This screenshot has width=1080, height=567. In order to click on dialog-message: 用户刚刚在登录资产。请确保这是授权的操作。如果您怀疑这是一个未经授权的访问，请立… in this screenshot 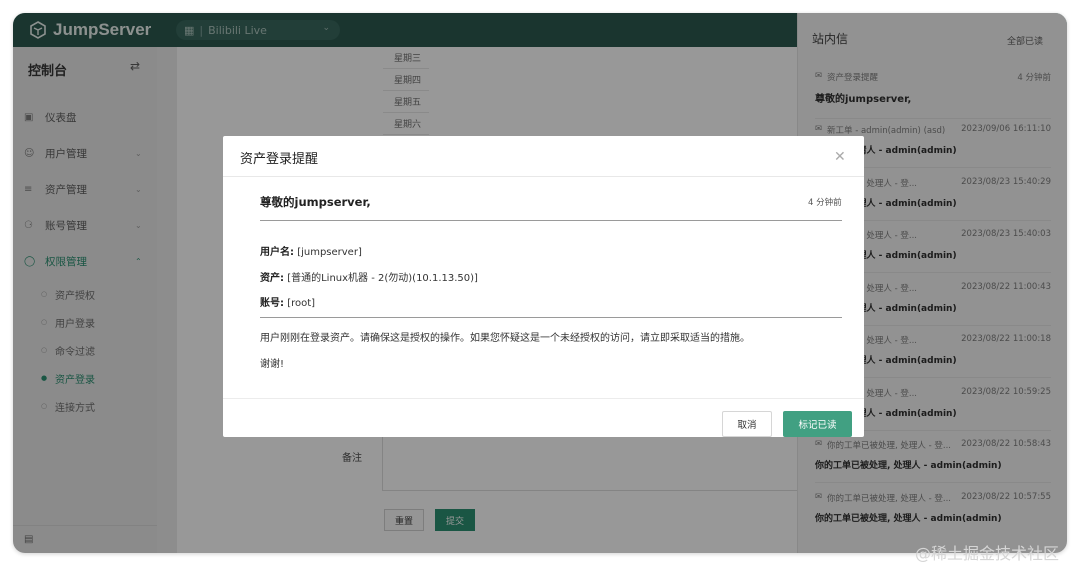, I will do `click(505, 338)`.